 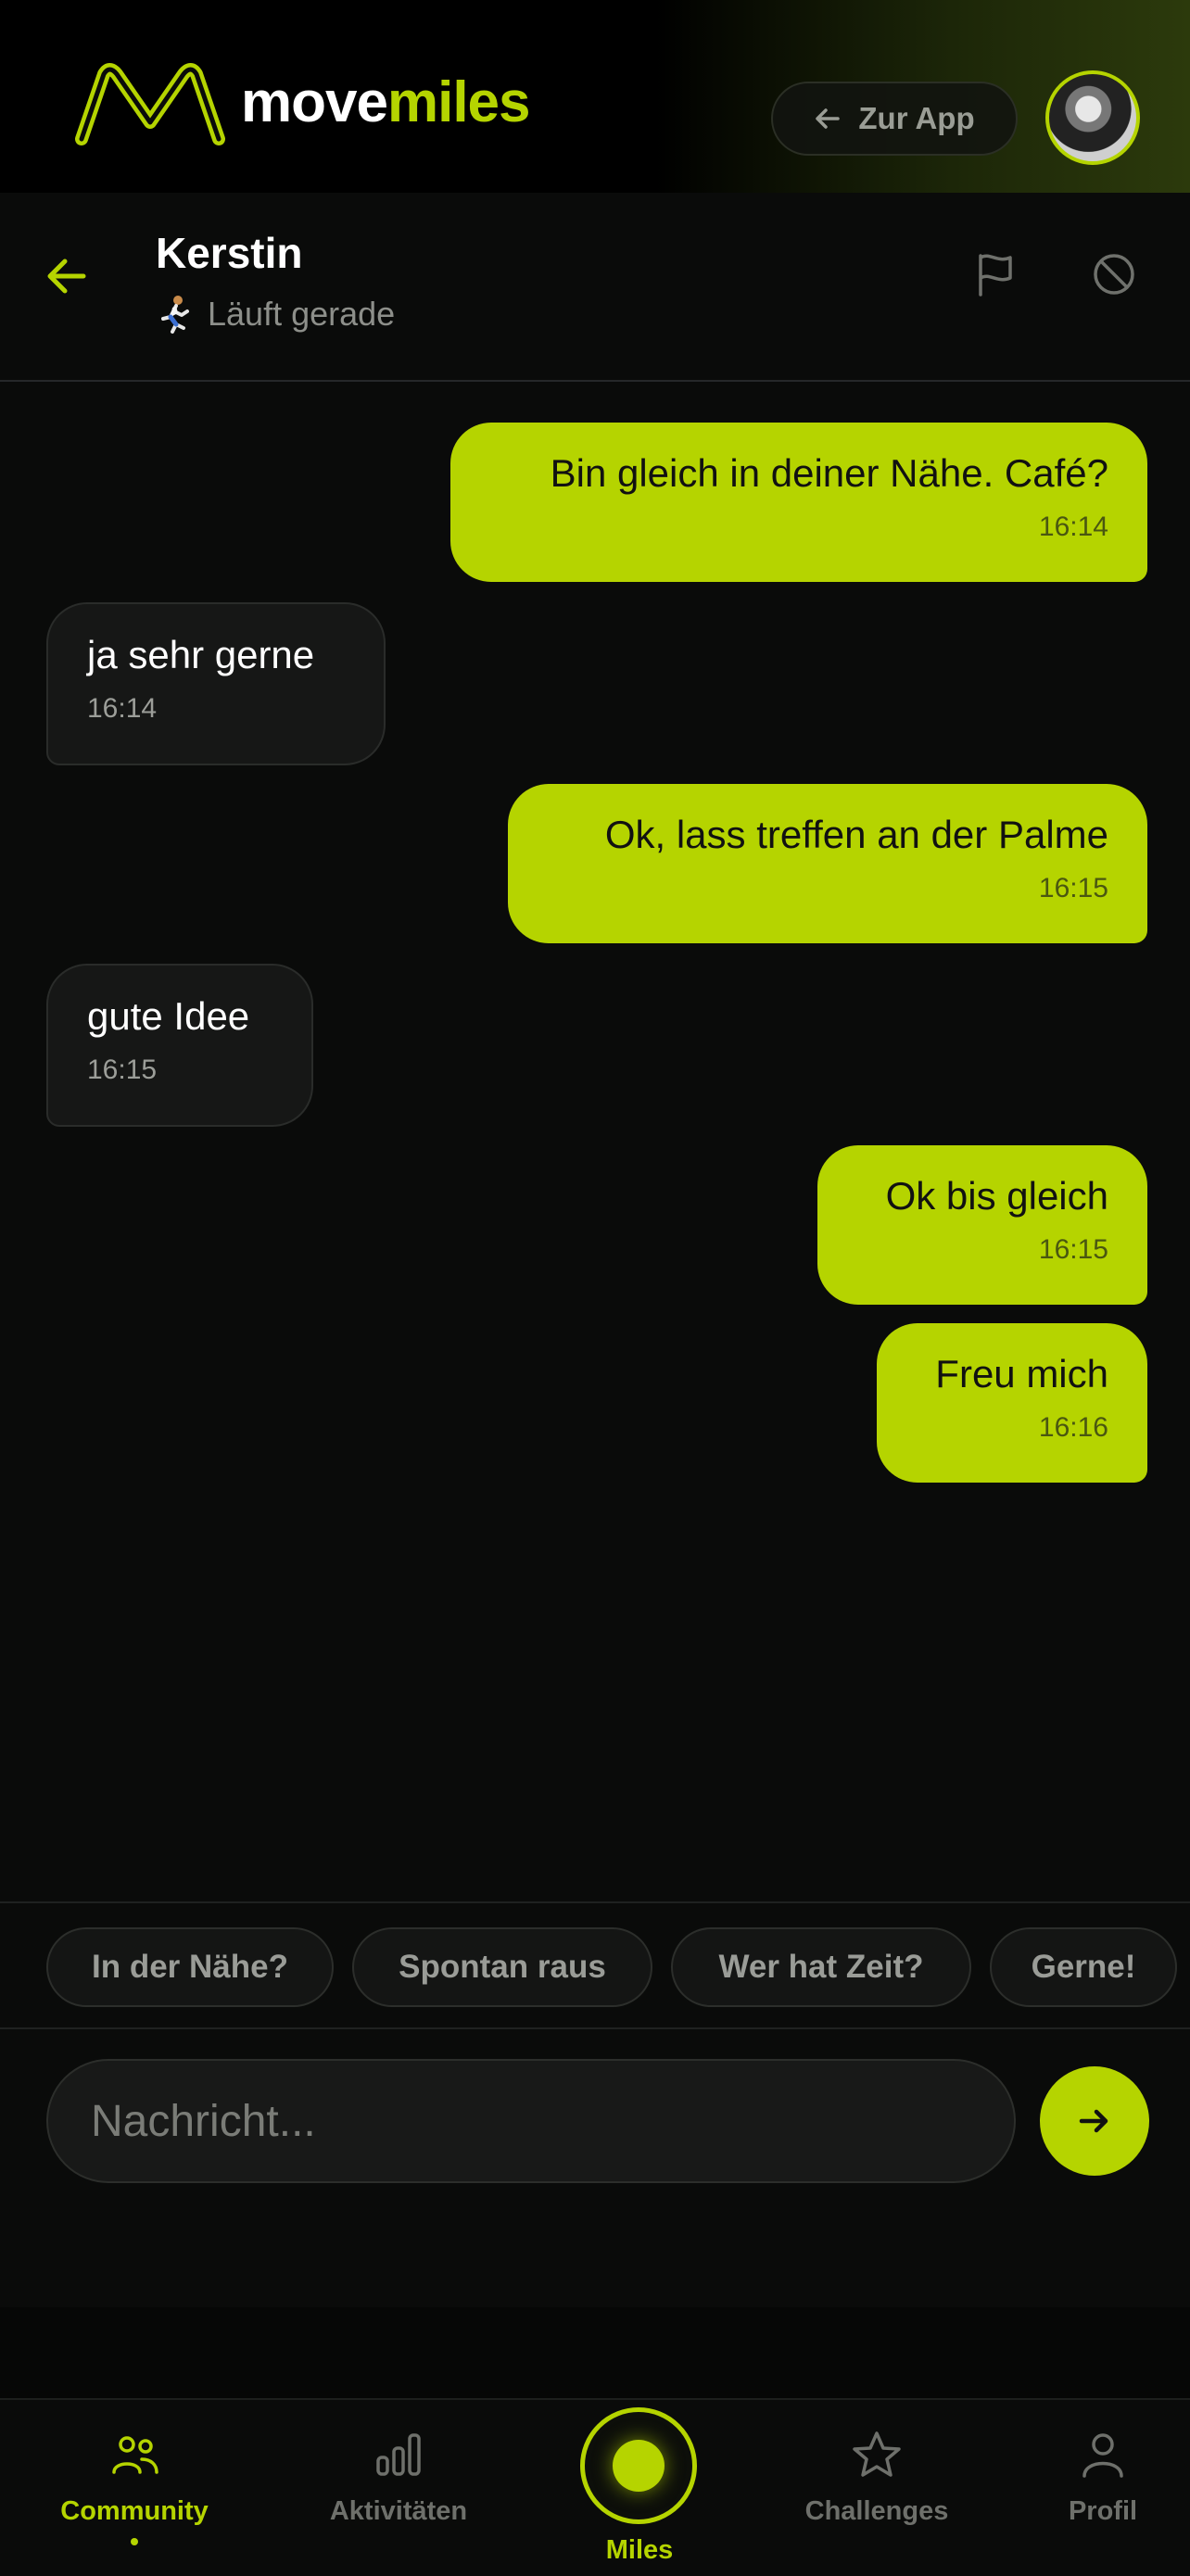 I want to click on logo-word-miles: miles, so click(x=458, y=101).